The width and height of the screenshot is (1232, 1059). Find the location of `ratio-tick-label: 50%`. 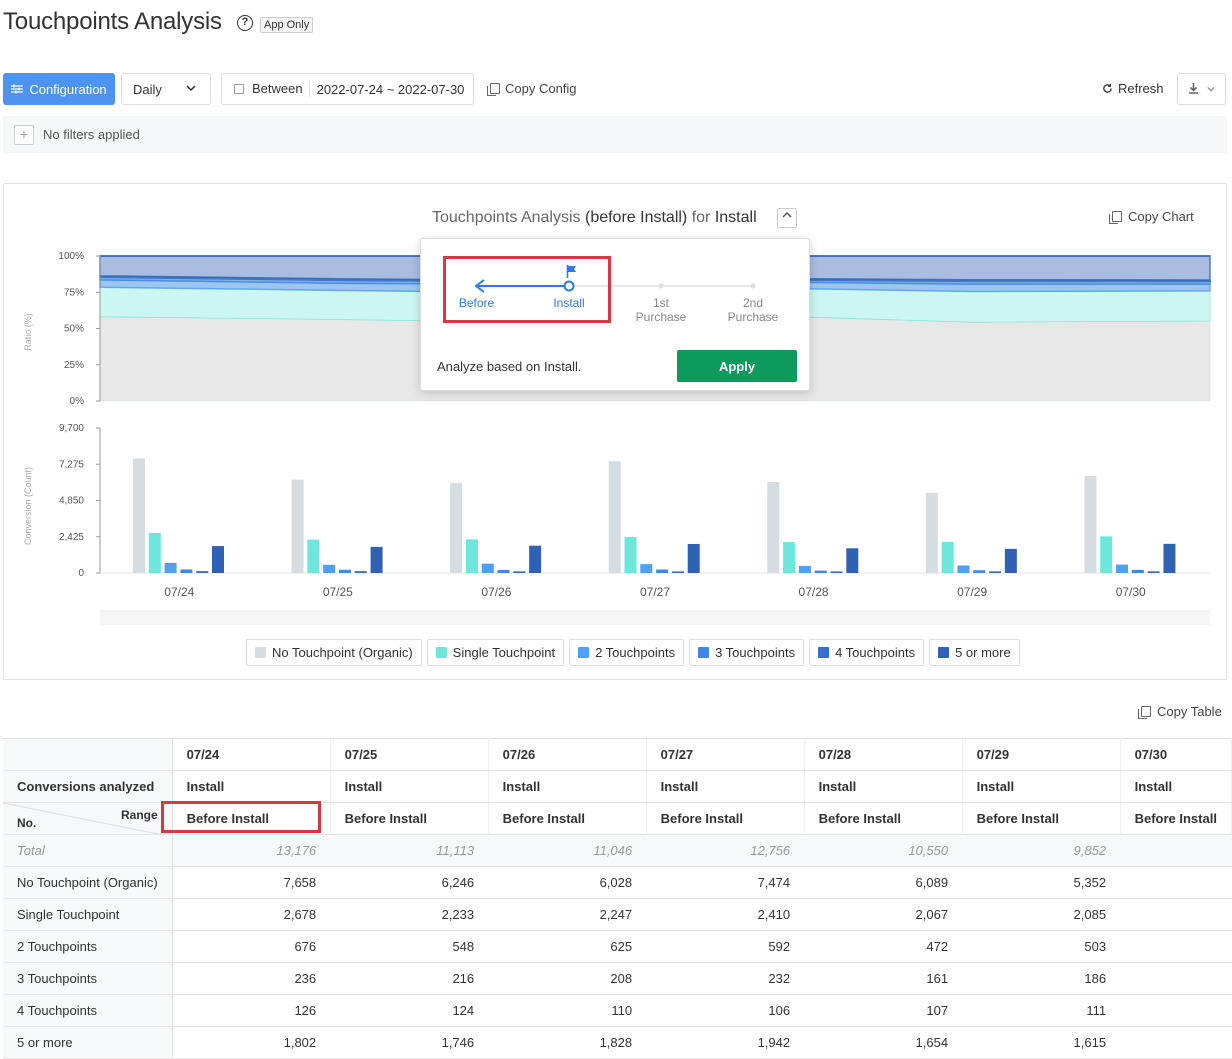

ratio-tick-label: 50% is located at coordinates (74, 329).